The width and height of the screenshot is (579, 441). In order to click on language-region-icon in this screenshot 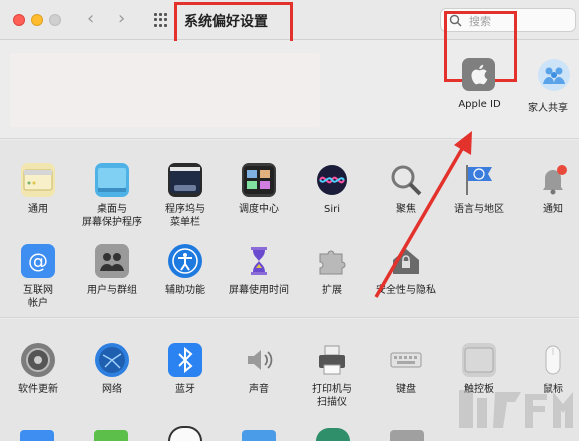, I will do `click(479, 180)`.